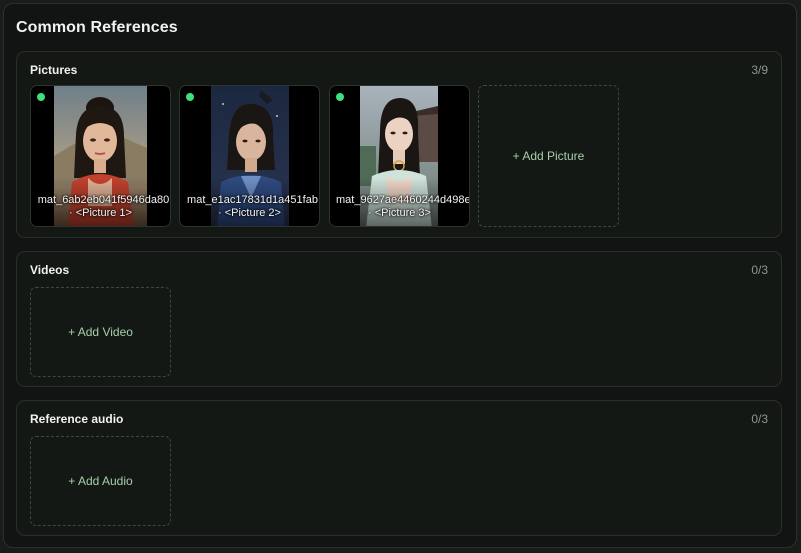 The image size is (801, 553). I want to click on picture-2-caption: mat_e1ac17831d1a451fab · <Picture 2>, so click(249, 207).